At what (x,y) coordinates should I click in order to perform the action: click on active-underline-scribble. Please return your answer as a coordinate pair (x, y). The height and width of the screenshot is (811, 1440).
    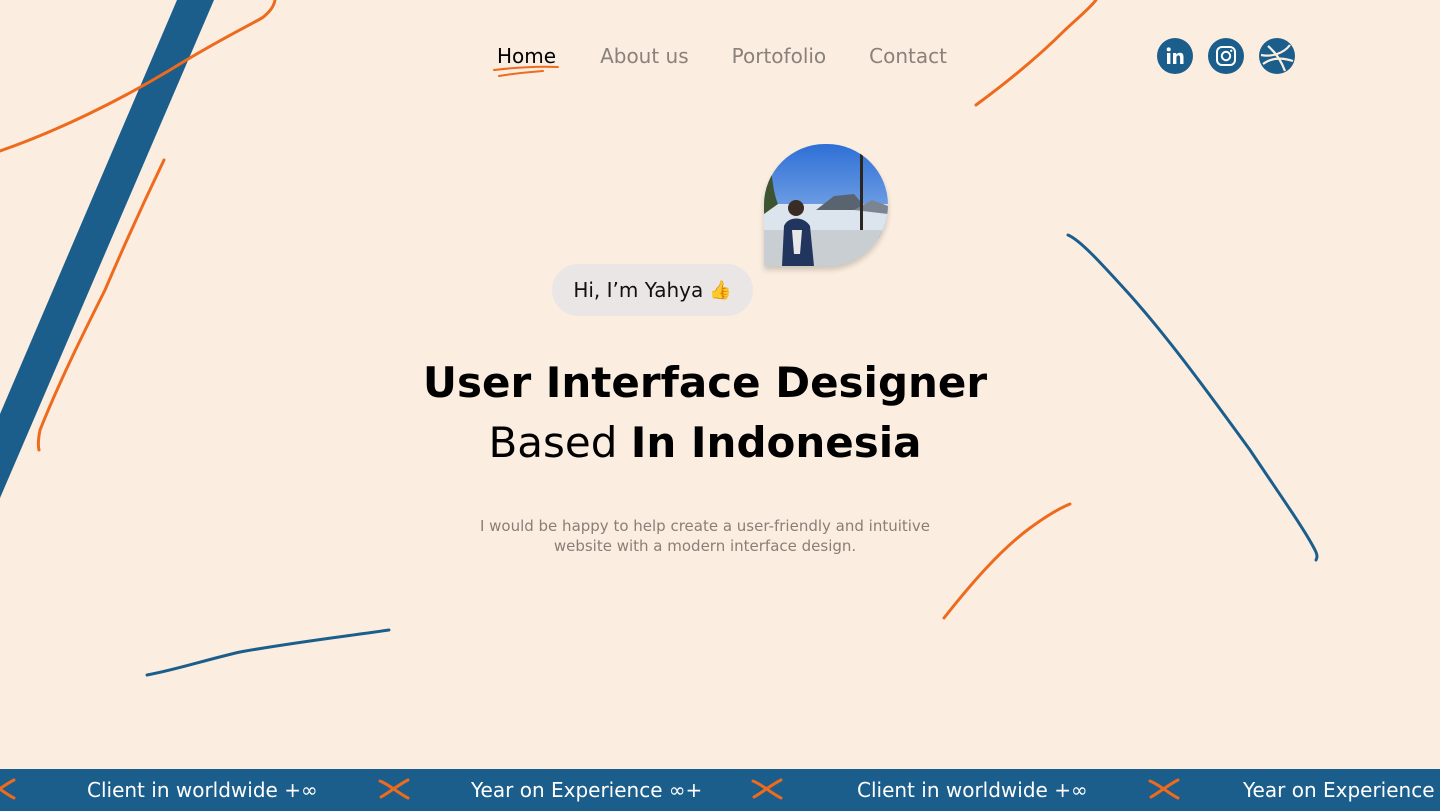
    Looking at the image, I should click on (526, 71).